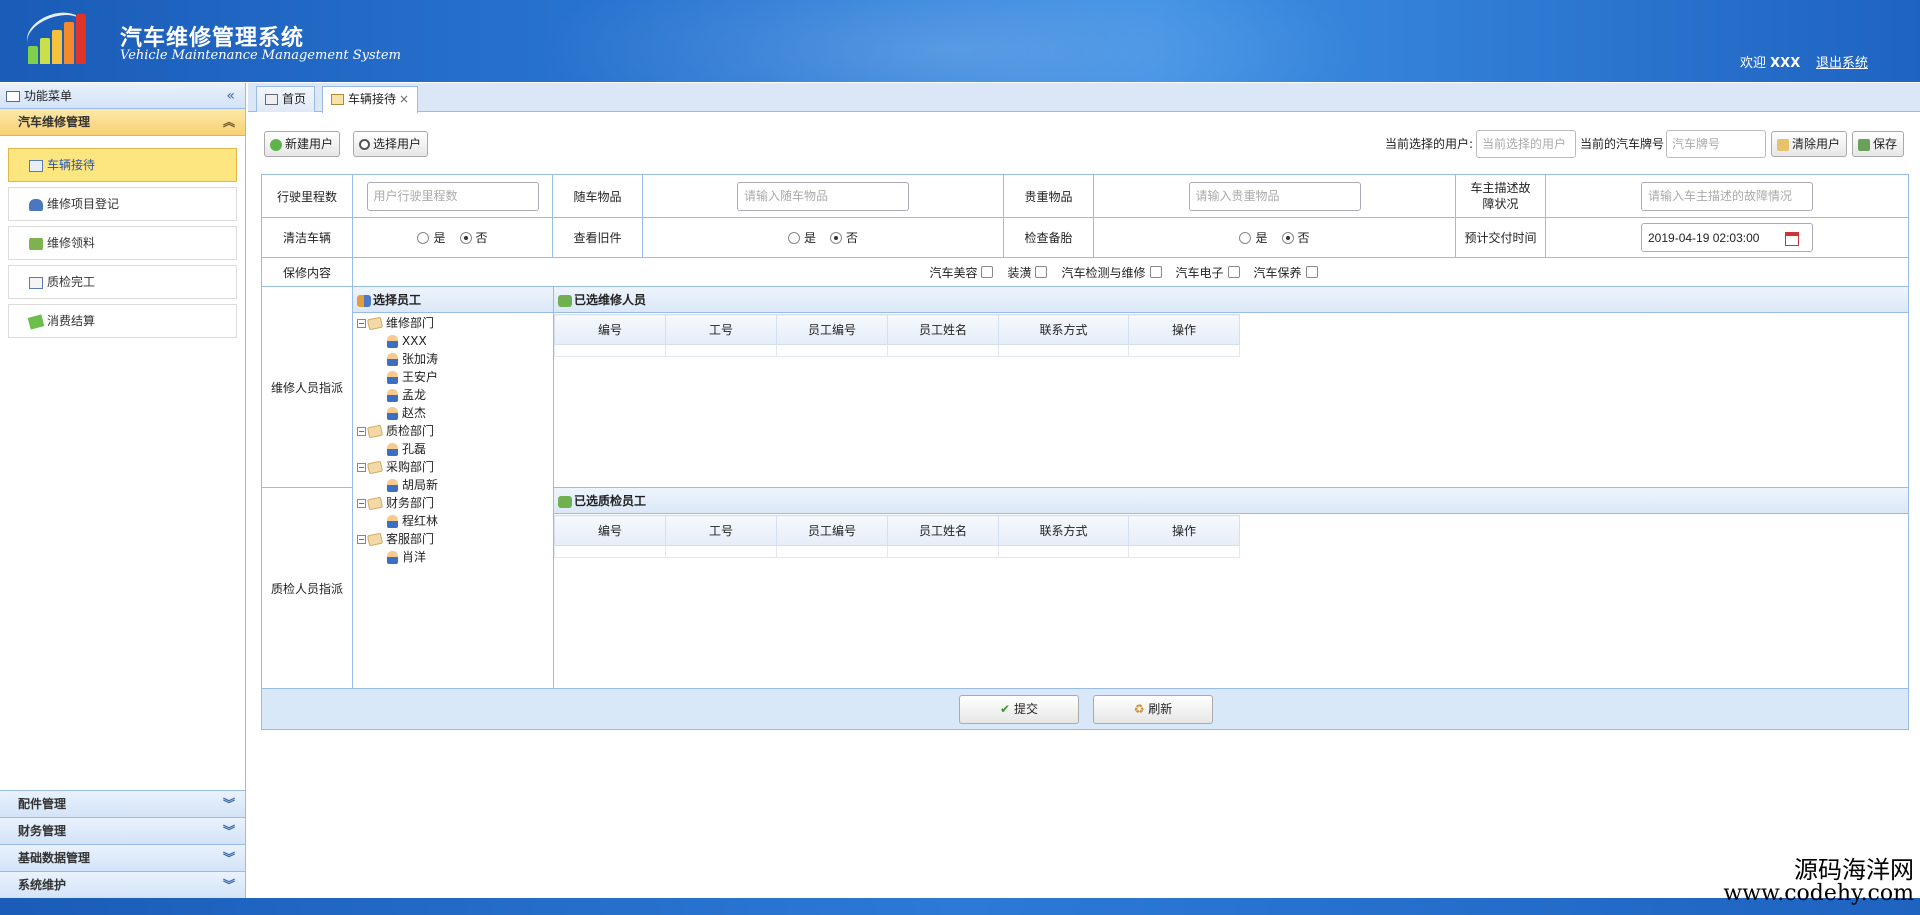 This screenshot has height=915, width=1920. I want to click on tab-label: 首页, so click(294, 99).